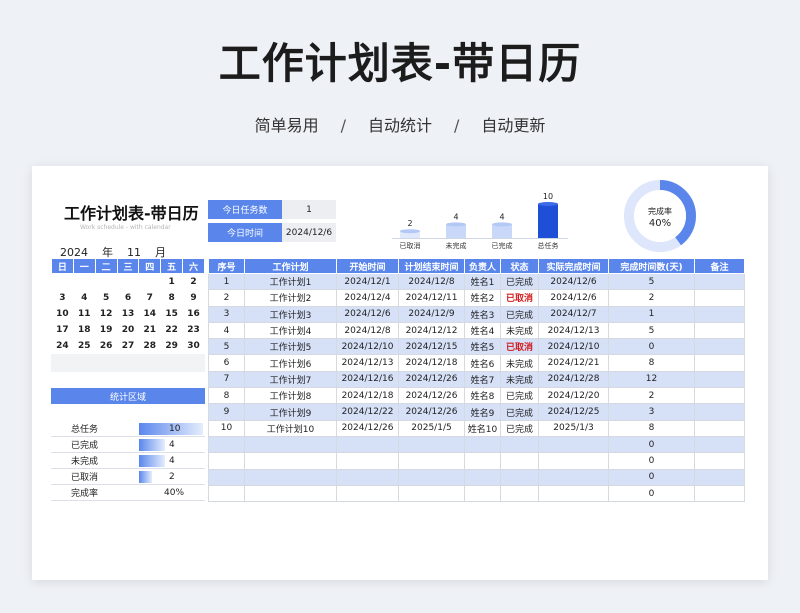 The width and height of the screenshot is (800, 613). Describe the element at coordinates (482, 363) in the screenshot. I see `table-cell: 姓名6` at that location.